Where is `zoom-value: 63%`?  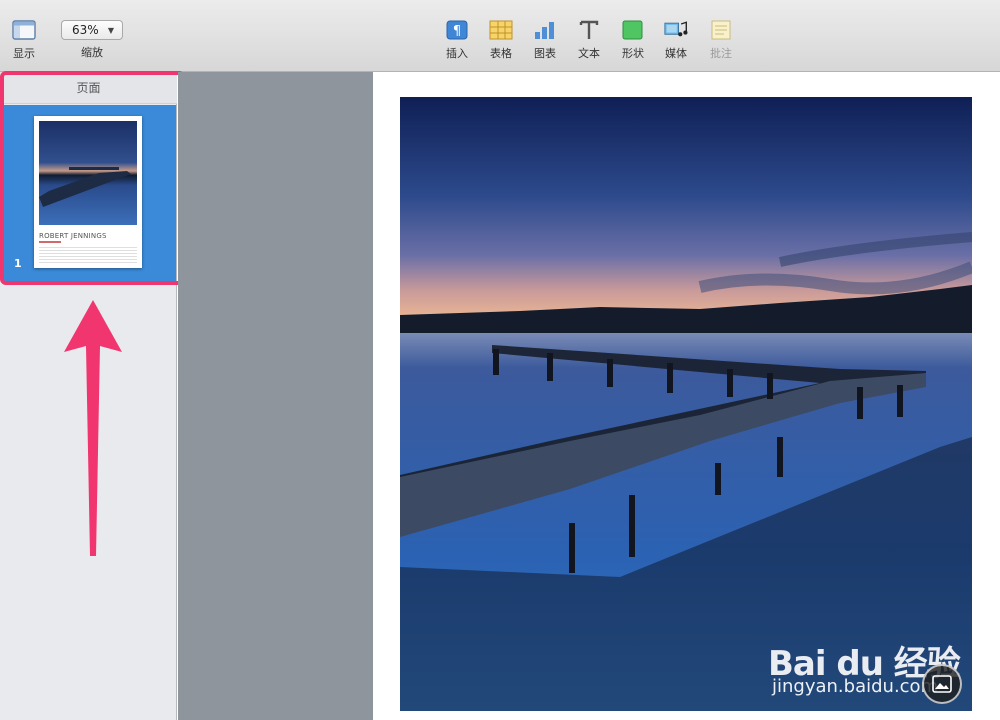 zoom-value: 63% is located at coordinates (85, 30).